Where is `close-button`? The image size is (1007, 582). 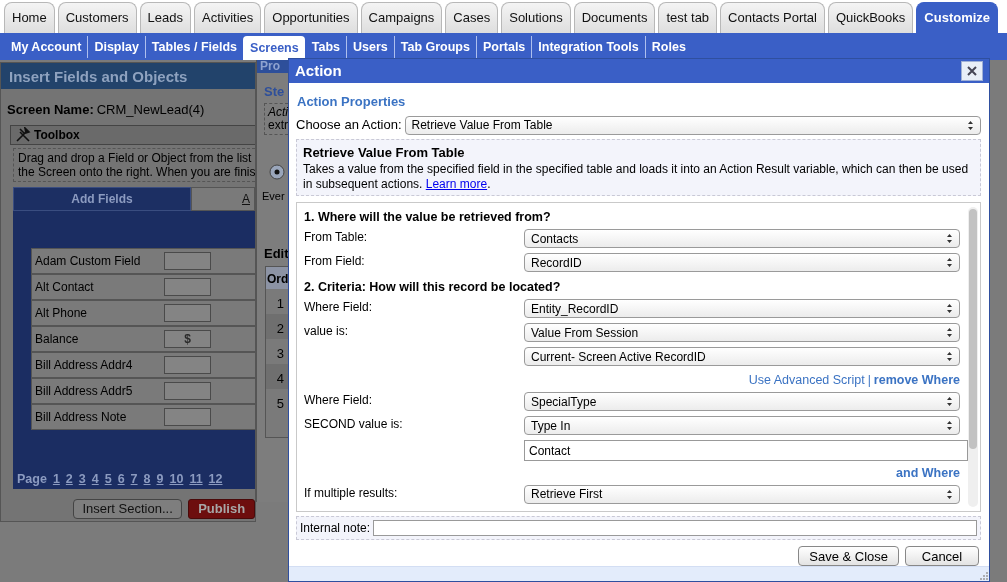 close-button is located at coordinates (972, 70).